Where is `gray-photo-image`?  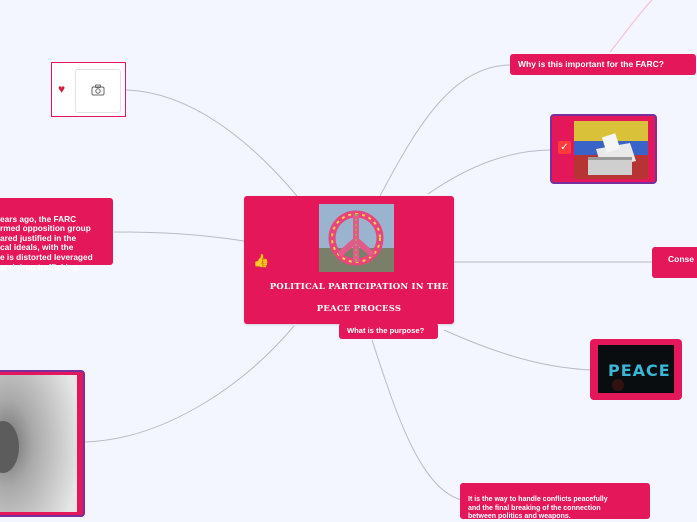
gray-photo-image is located at coordinates (38, 443).